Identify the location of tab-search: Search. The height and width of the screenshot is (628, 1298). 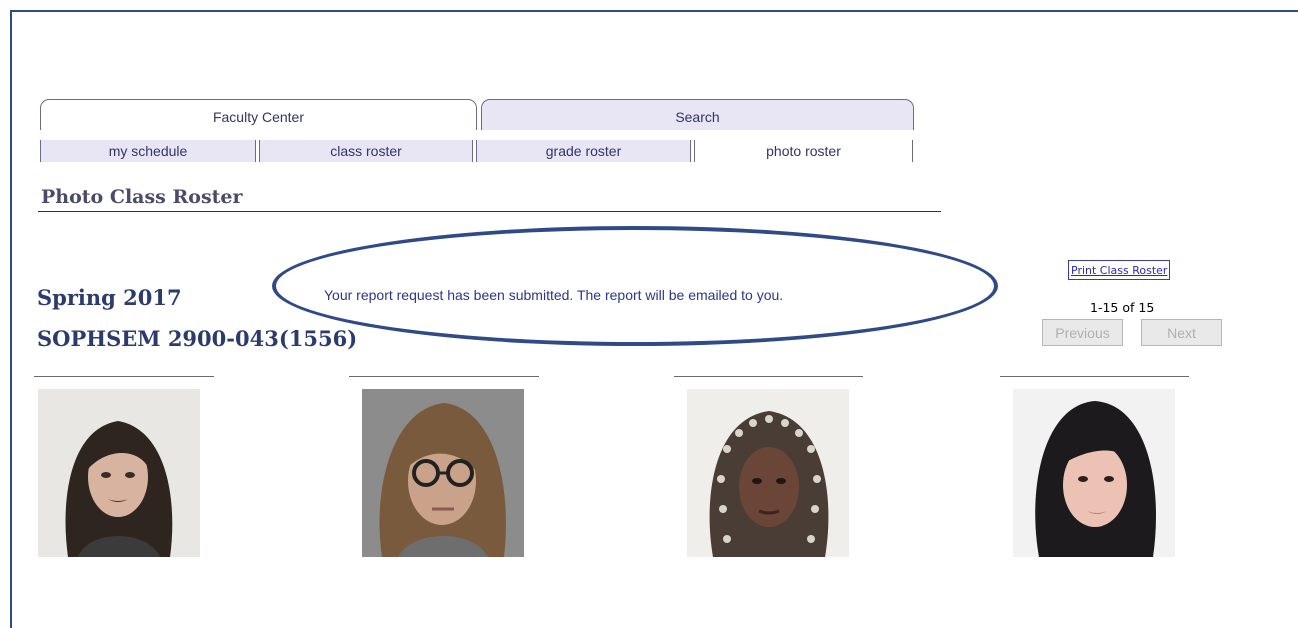
(697, 114).